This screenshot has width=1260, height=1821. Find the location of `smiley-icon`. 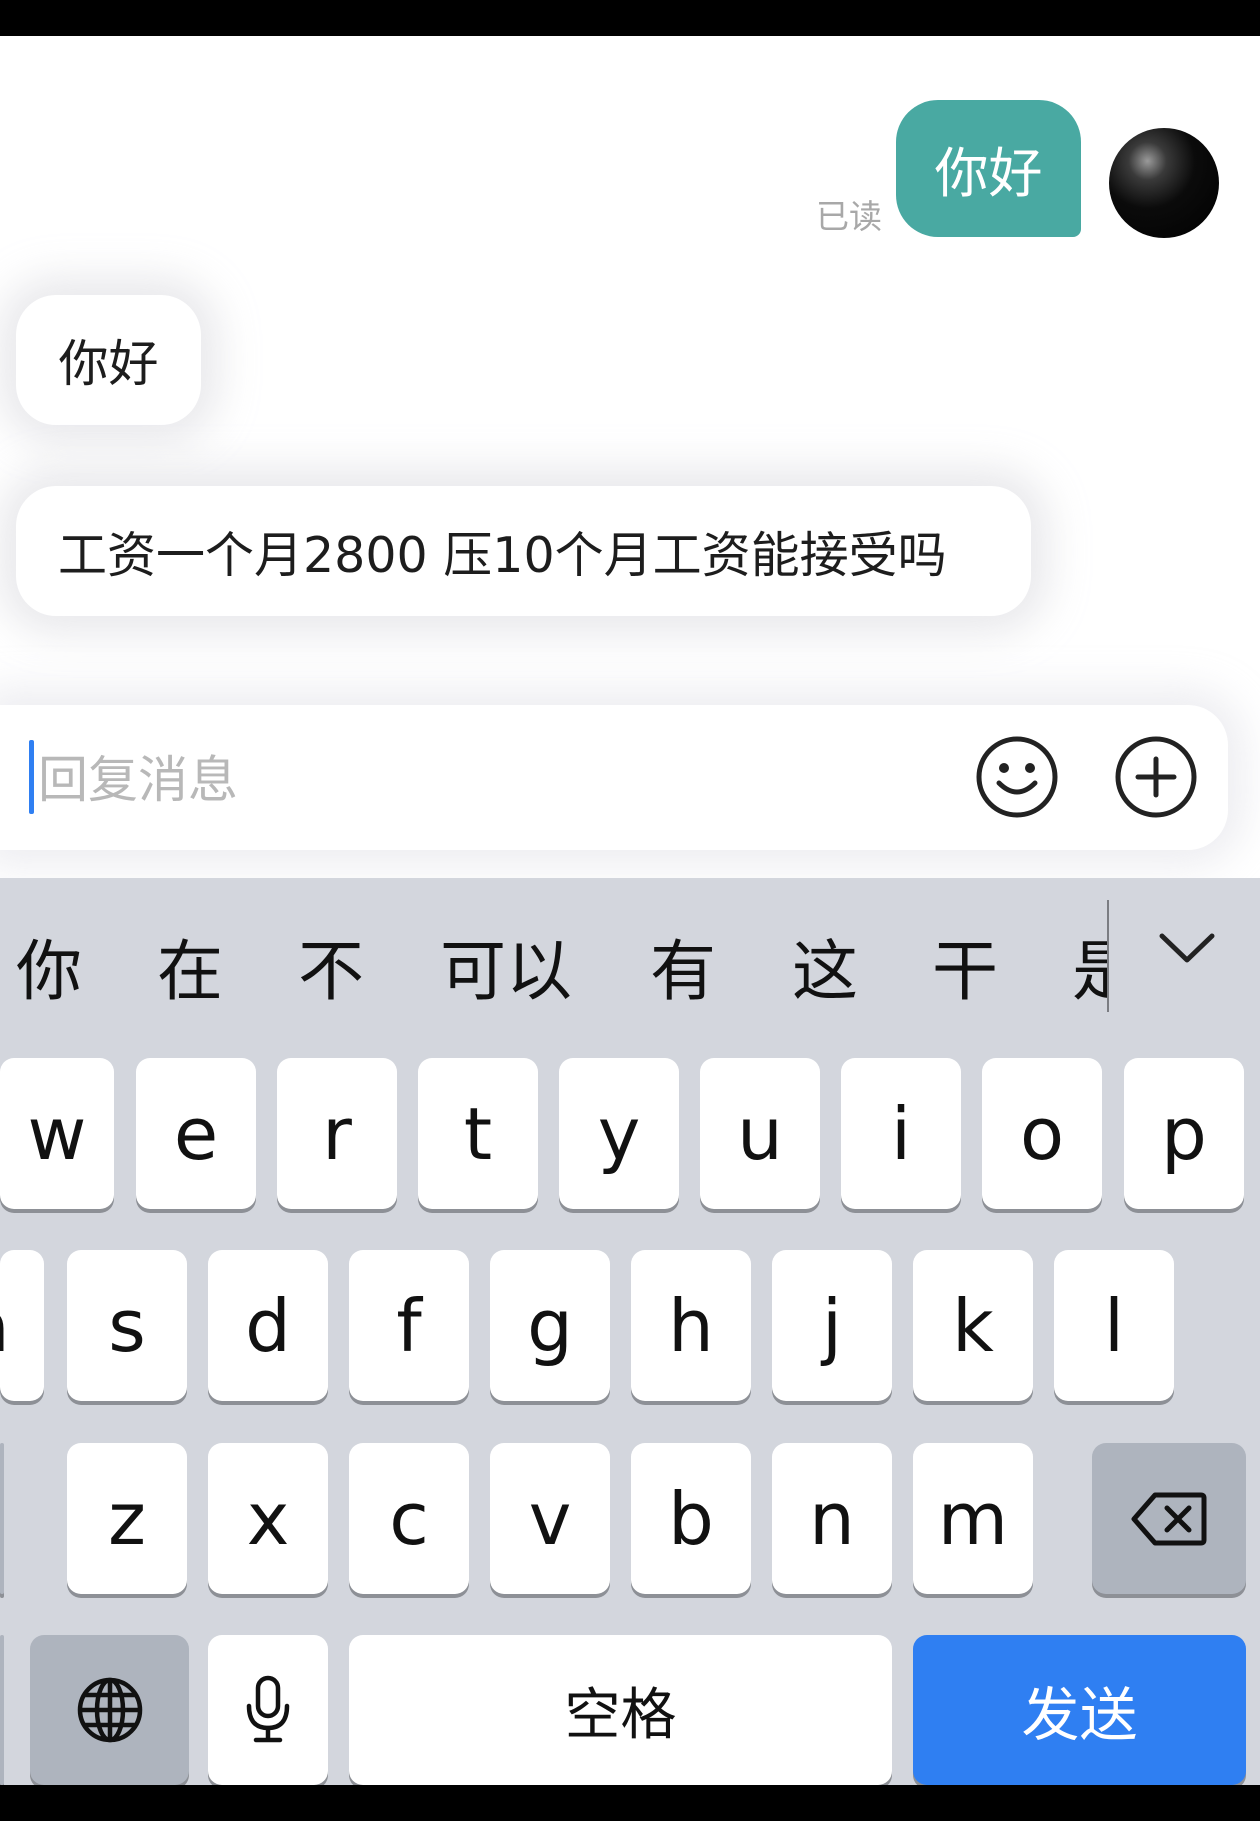

smiley-icon is located at coordinates (1017, 777).